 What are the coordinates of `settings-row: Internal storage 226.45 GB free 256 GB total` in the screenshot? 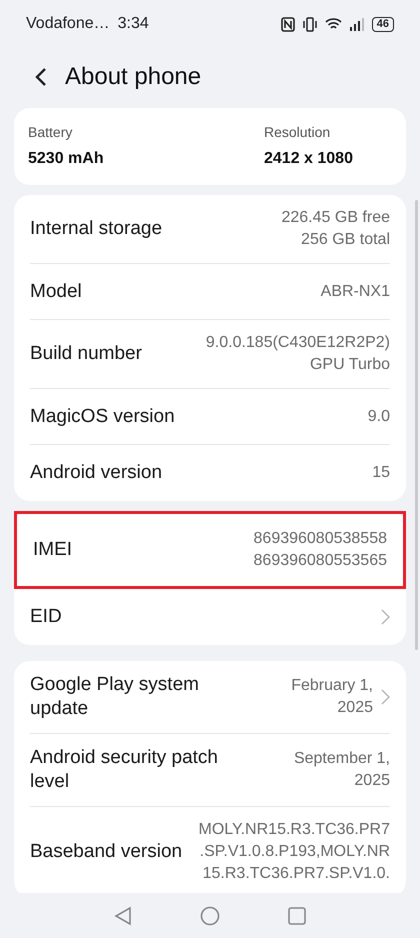 It's located at (210, 229).